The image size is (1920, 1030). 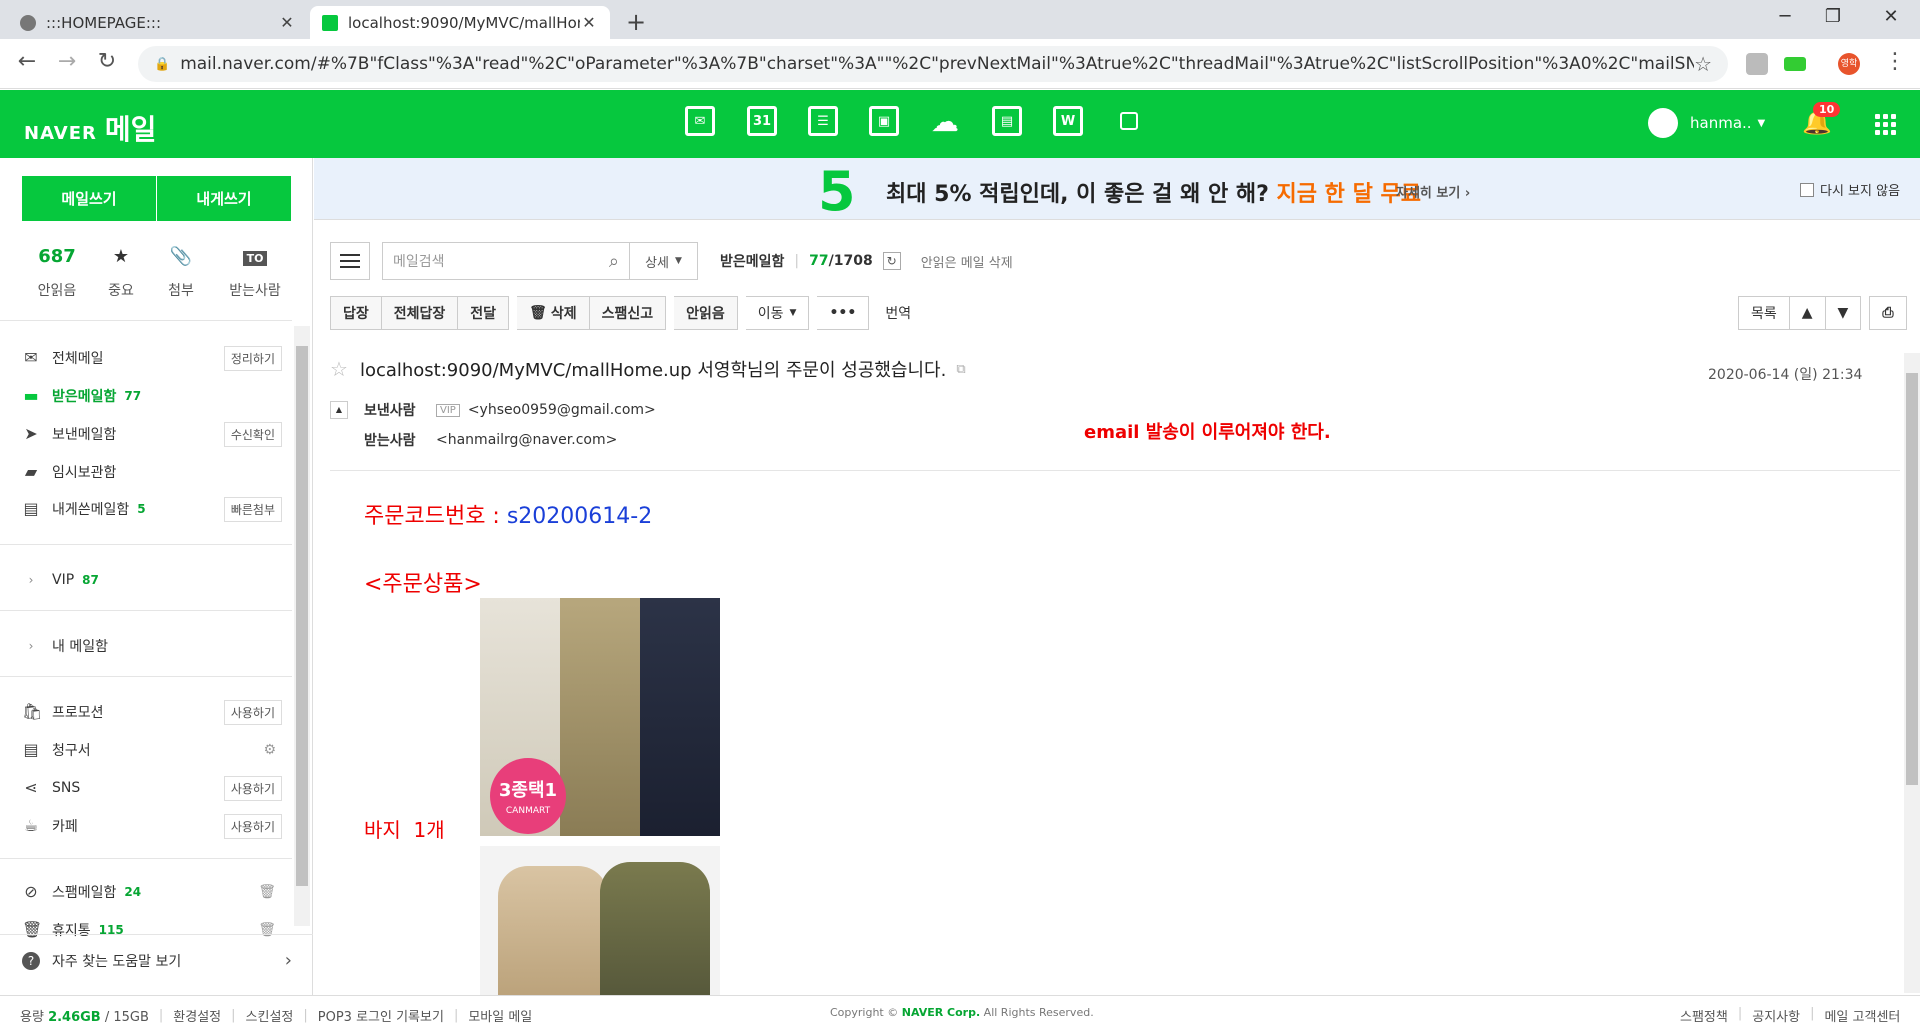 What do you see at coordinates (152, 580) in the screenshot?
I see `sidebar-item-vip: › VIP 87` at bounding box center [152, 580].